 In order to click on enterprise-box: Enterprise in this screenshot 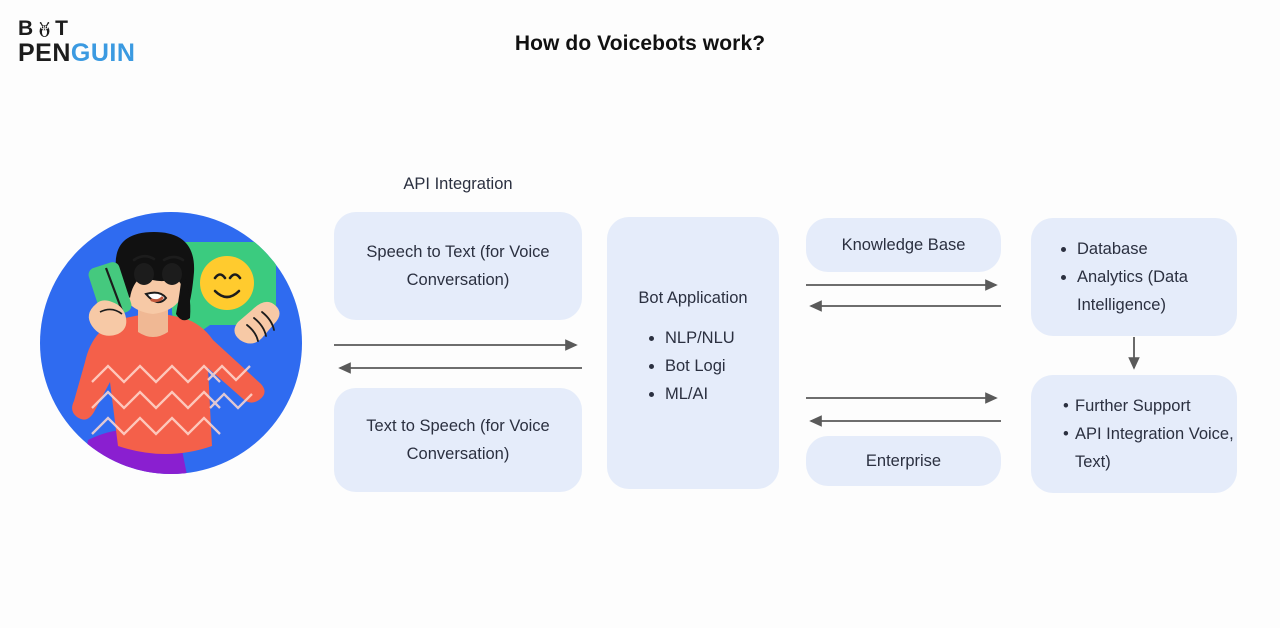, I will do `click(903, 461)`.